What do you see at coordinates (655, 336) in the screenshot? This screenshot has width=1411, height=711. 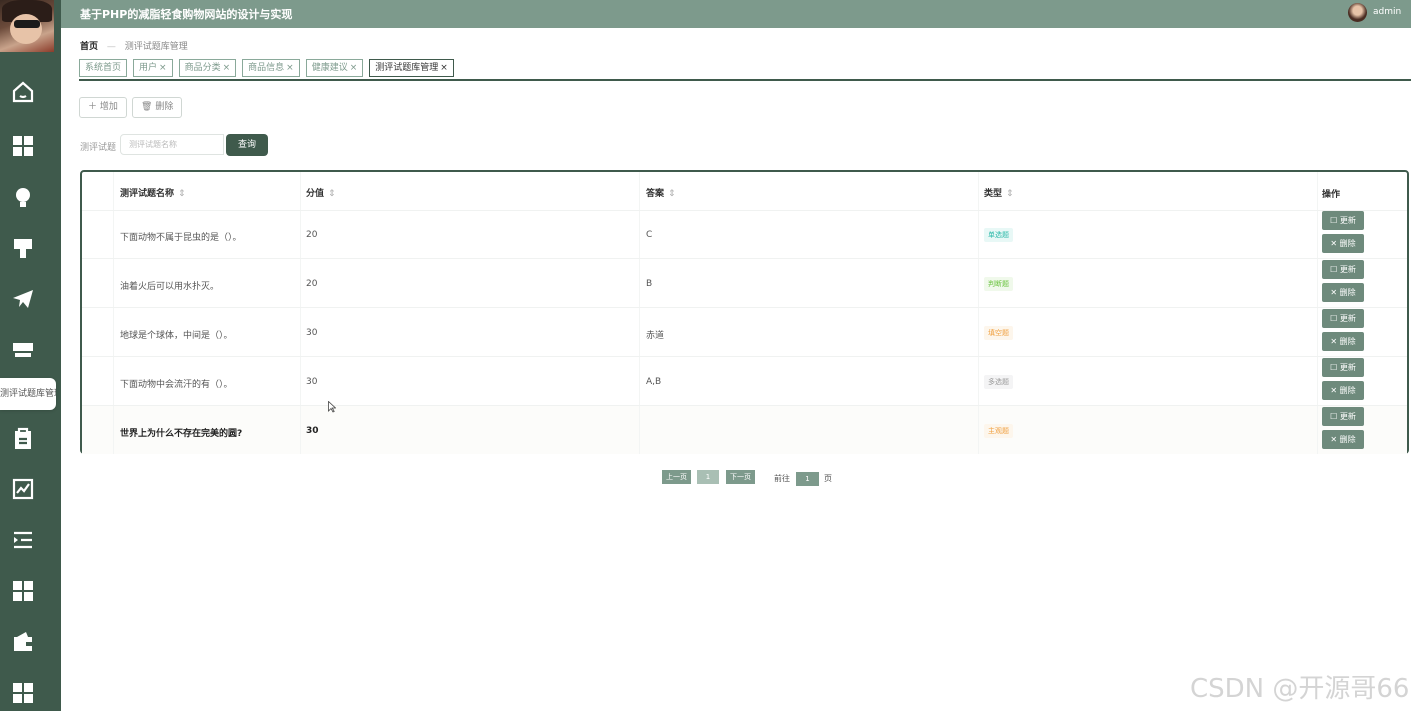 I see `cell-answer: 赤道` at bounding box center [655, 336].